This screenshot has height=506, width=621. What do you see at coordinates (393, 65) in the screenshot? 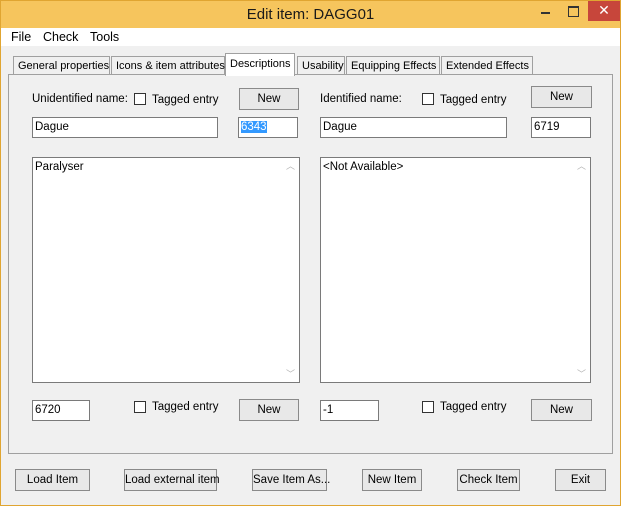
I see `tab-equipping-effects: Equipping Effects` at bounding box center [393, 65].